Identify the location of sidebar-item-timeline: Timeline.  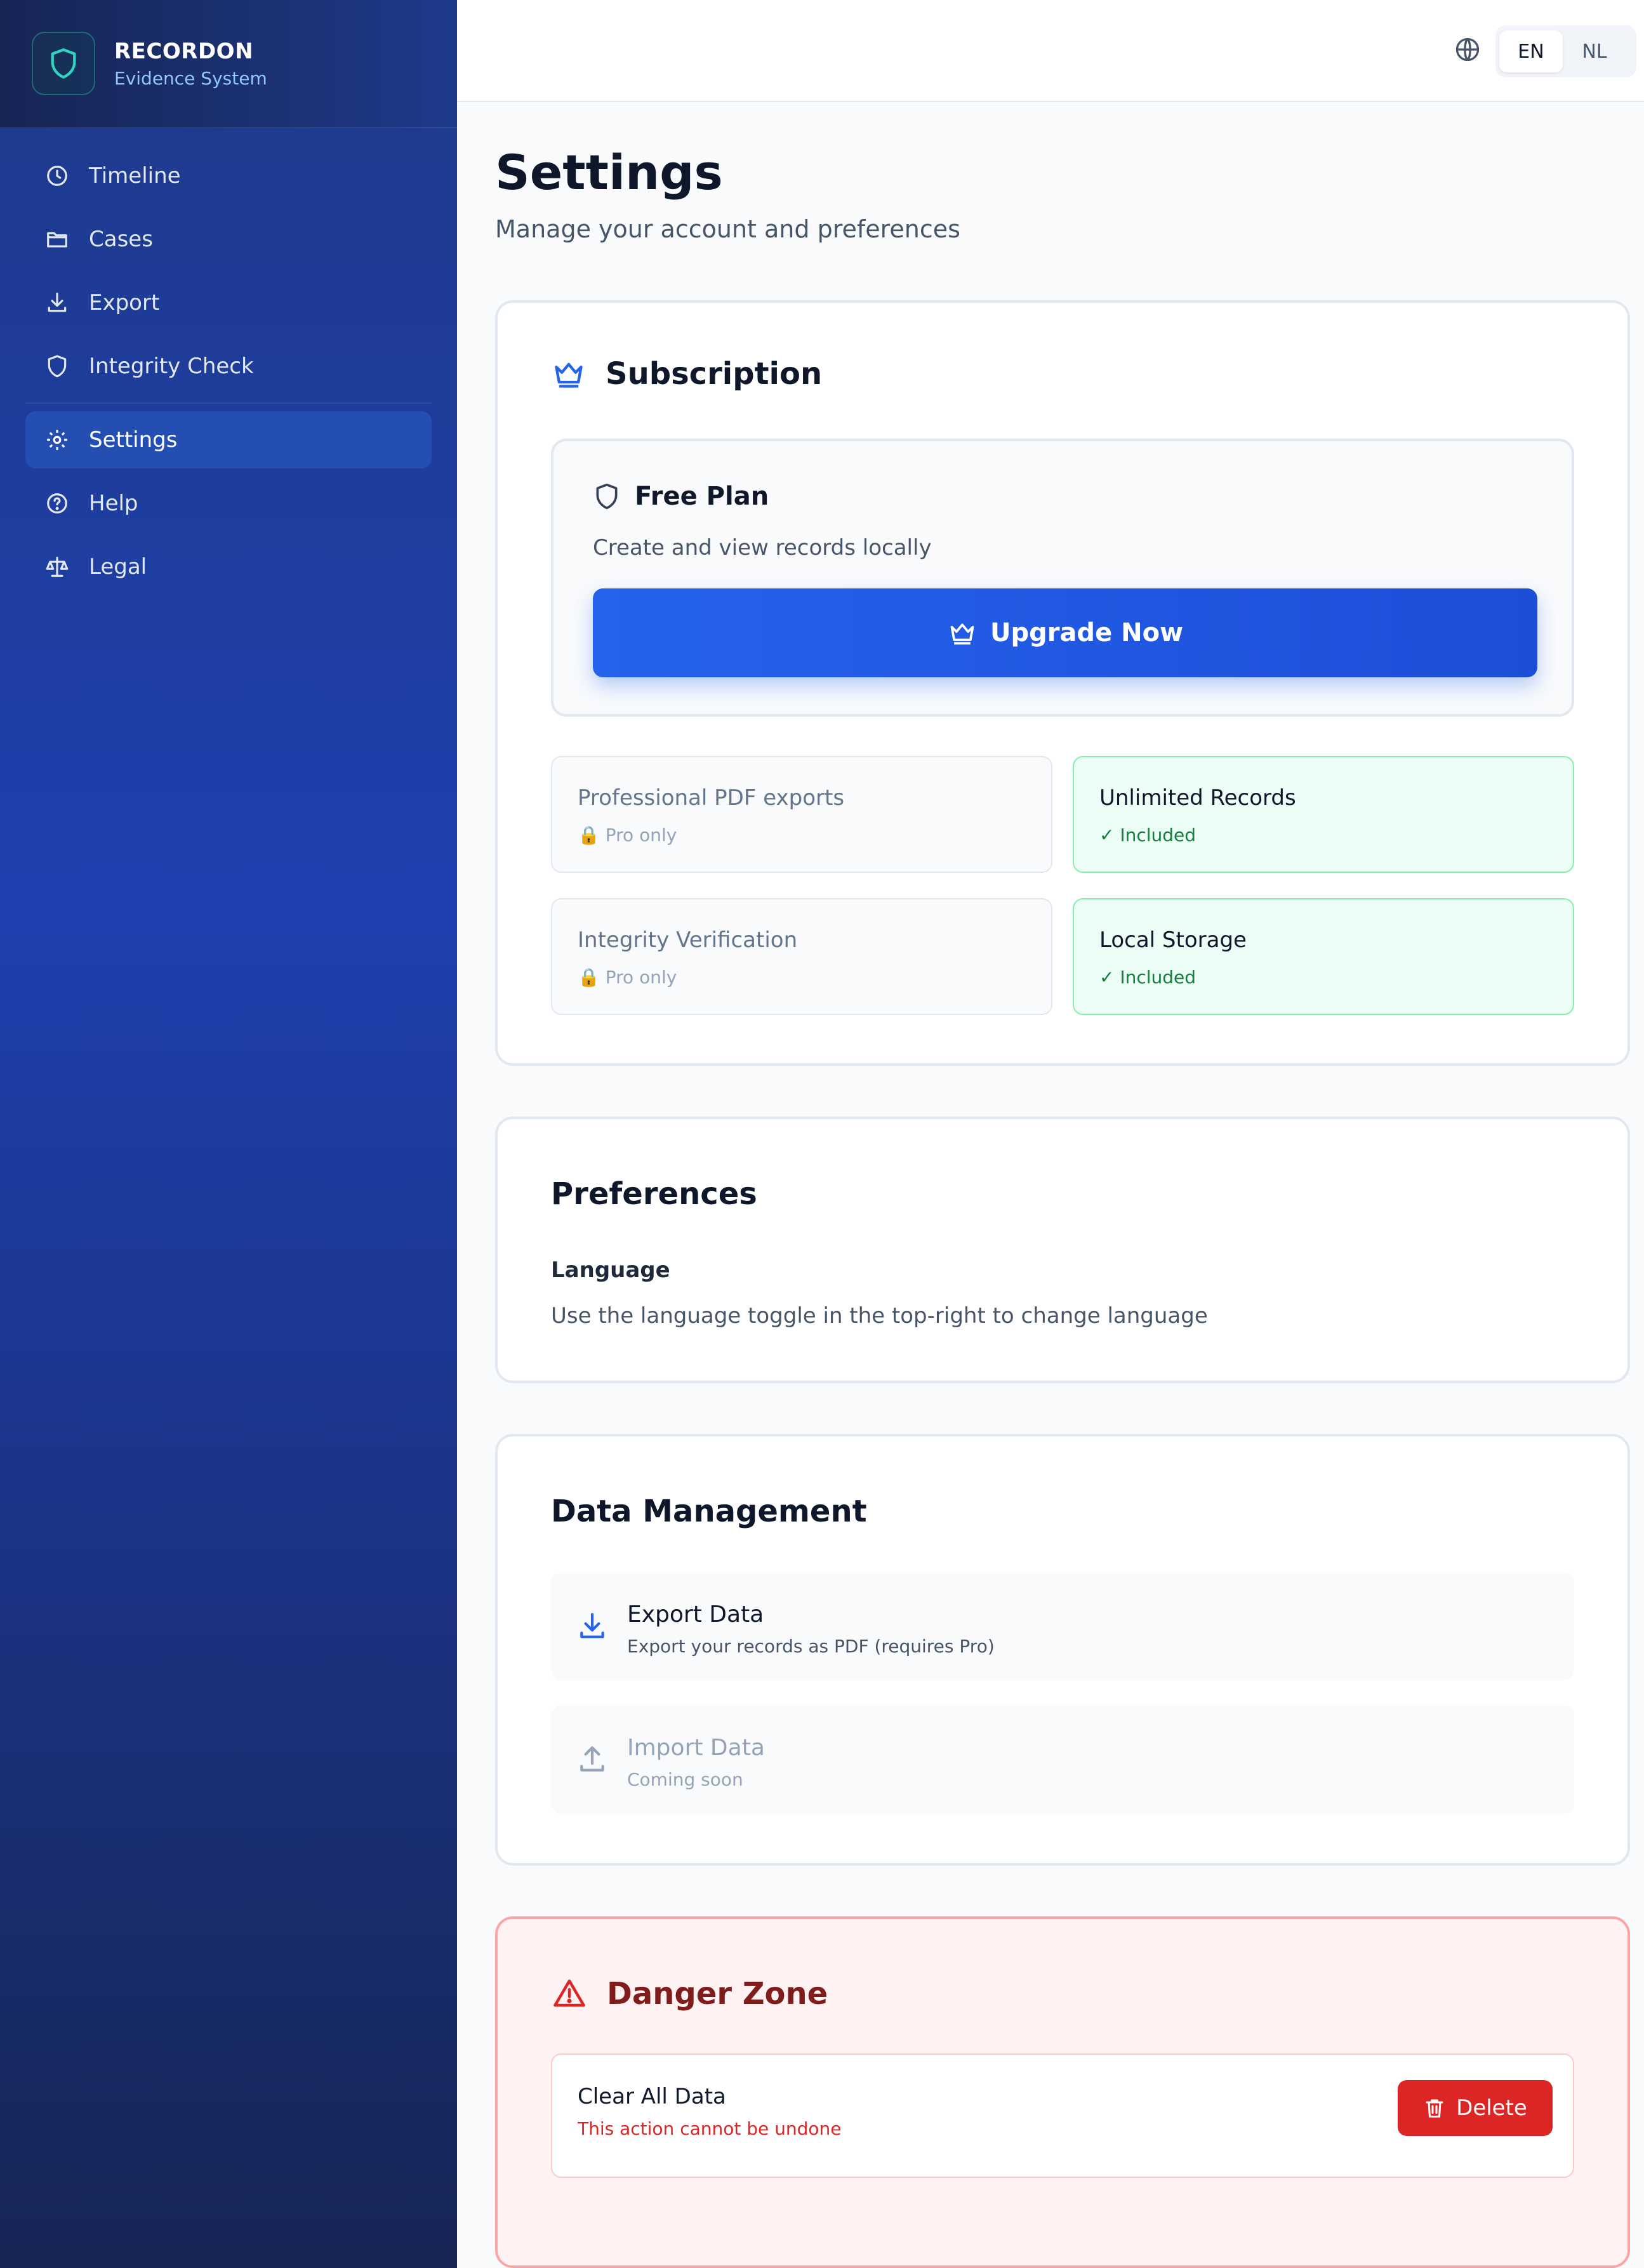
(228, 175).